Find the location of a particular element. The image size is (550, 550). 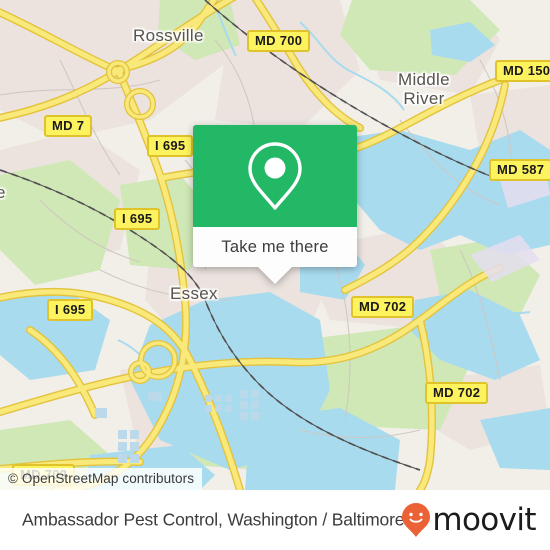

take-me-there-label: Take me there is located at coordinates (275, 246).